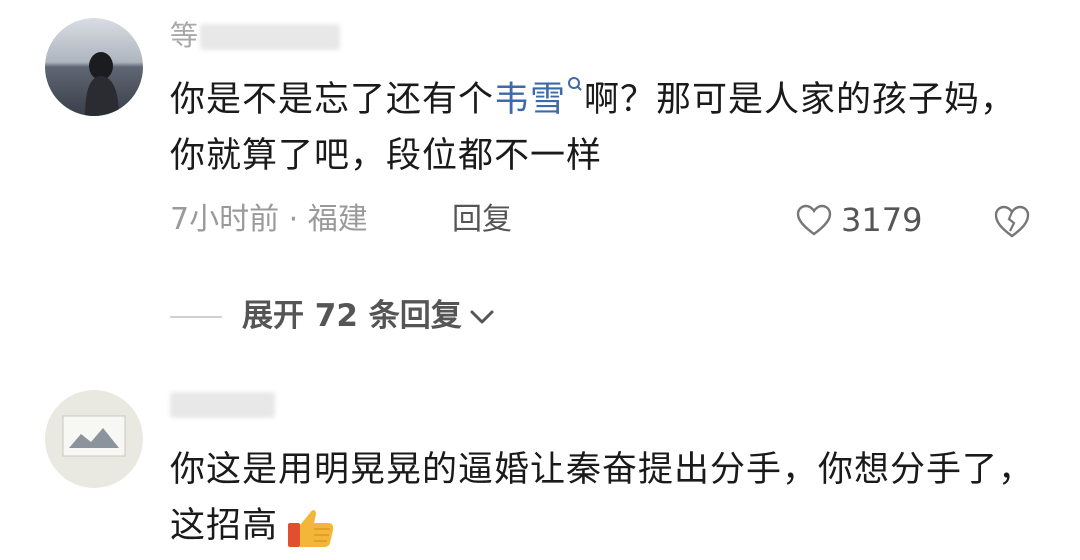 This screenshot has width=1080, height=560. What do you see at coordinates (814, 220) in the screenshot?
I see `heart-icon` at bounding box center [814, 220].